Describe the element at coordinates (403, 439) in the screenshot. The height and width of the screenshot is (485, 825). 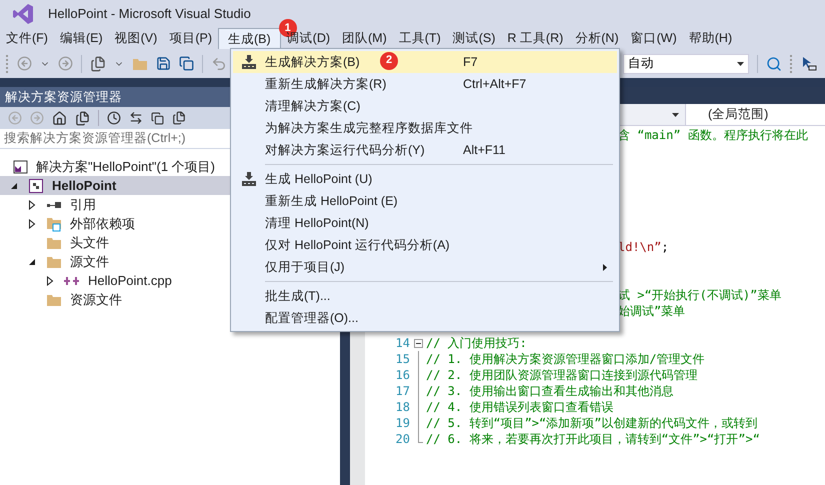
I see `line-number: 20` at that location.